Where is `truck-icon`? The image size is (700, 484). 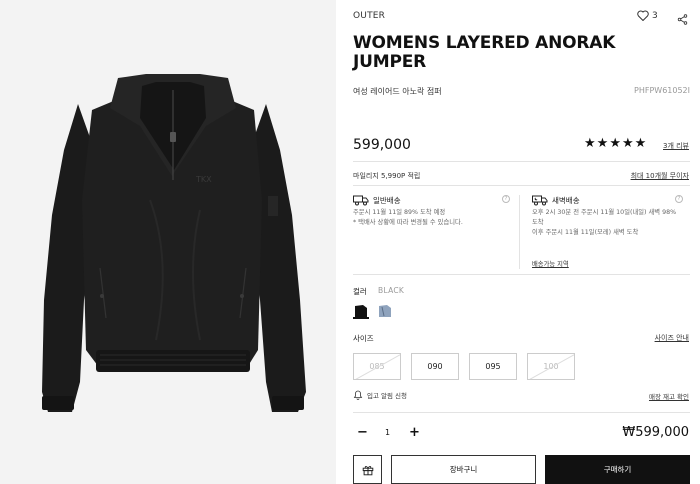
truck-icon is located at coordinates (361, 200).